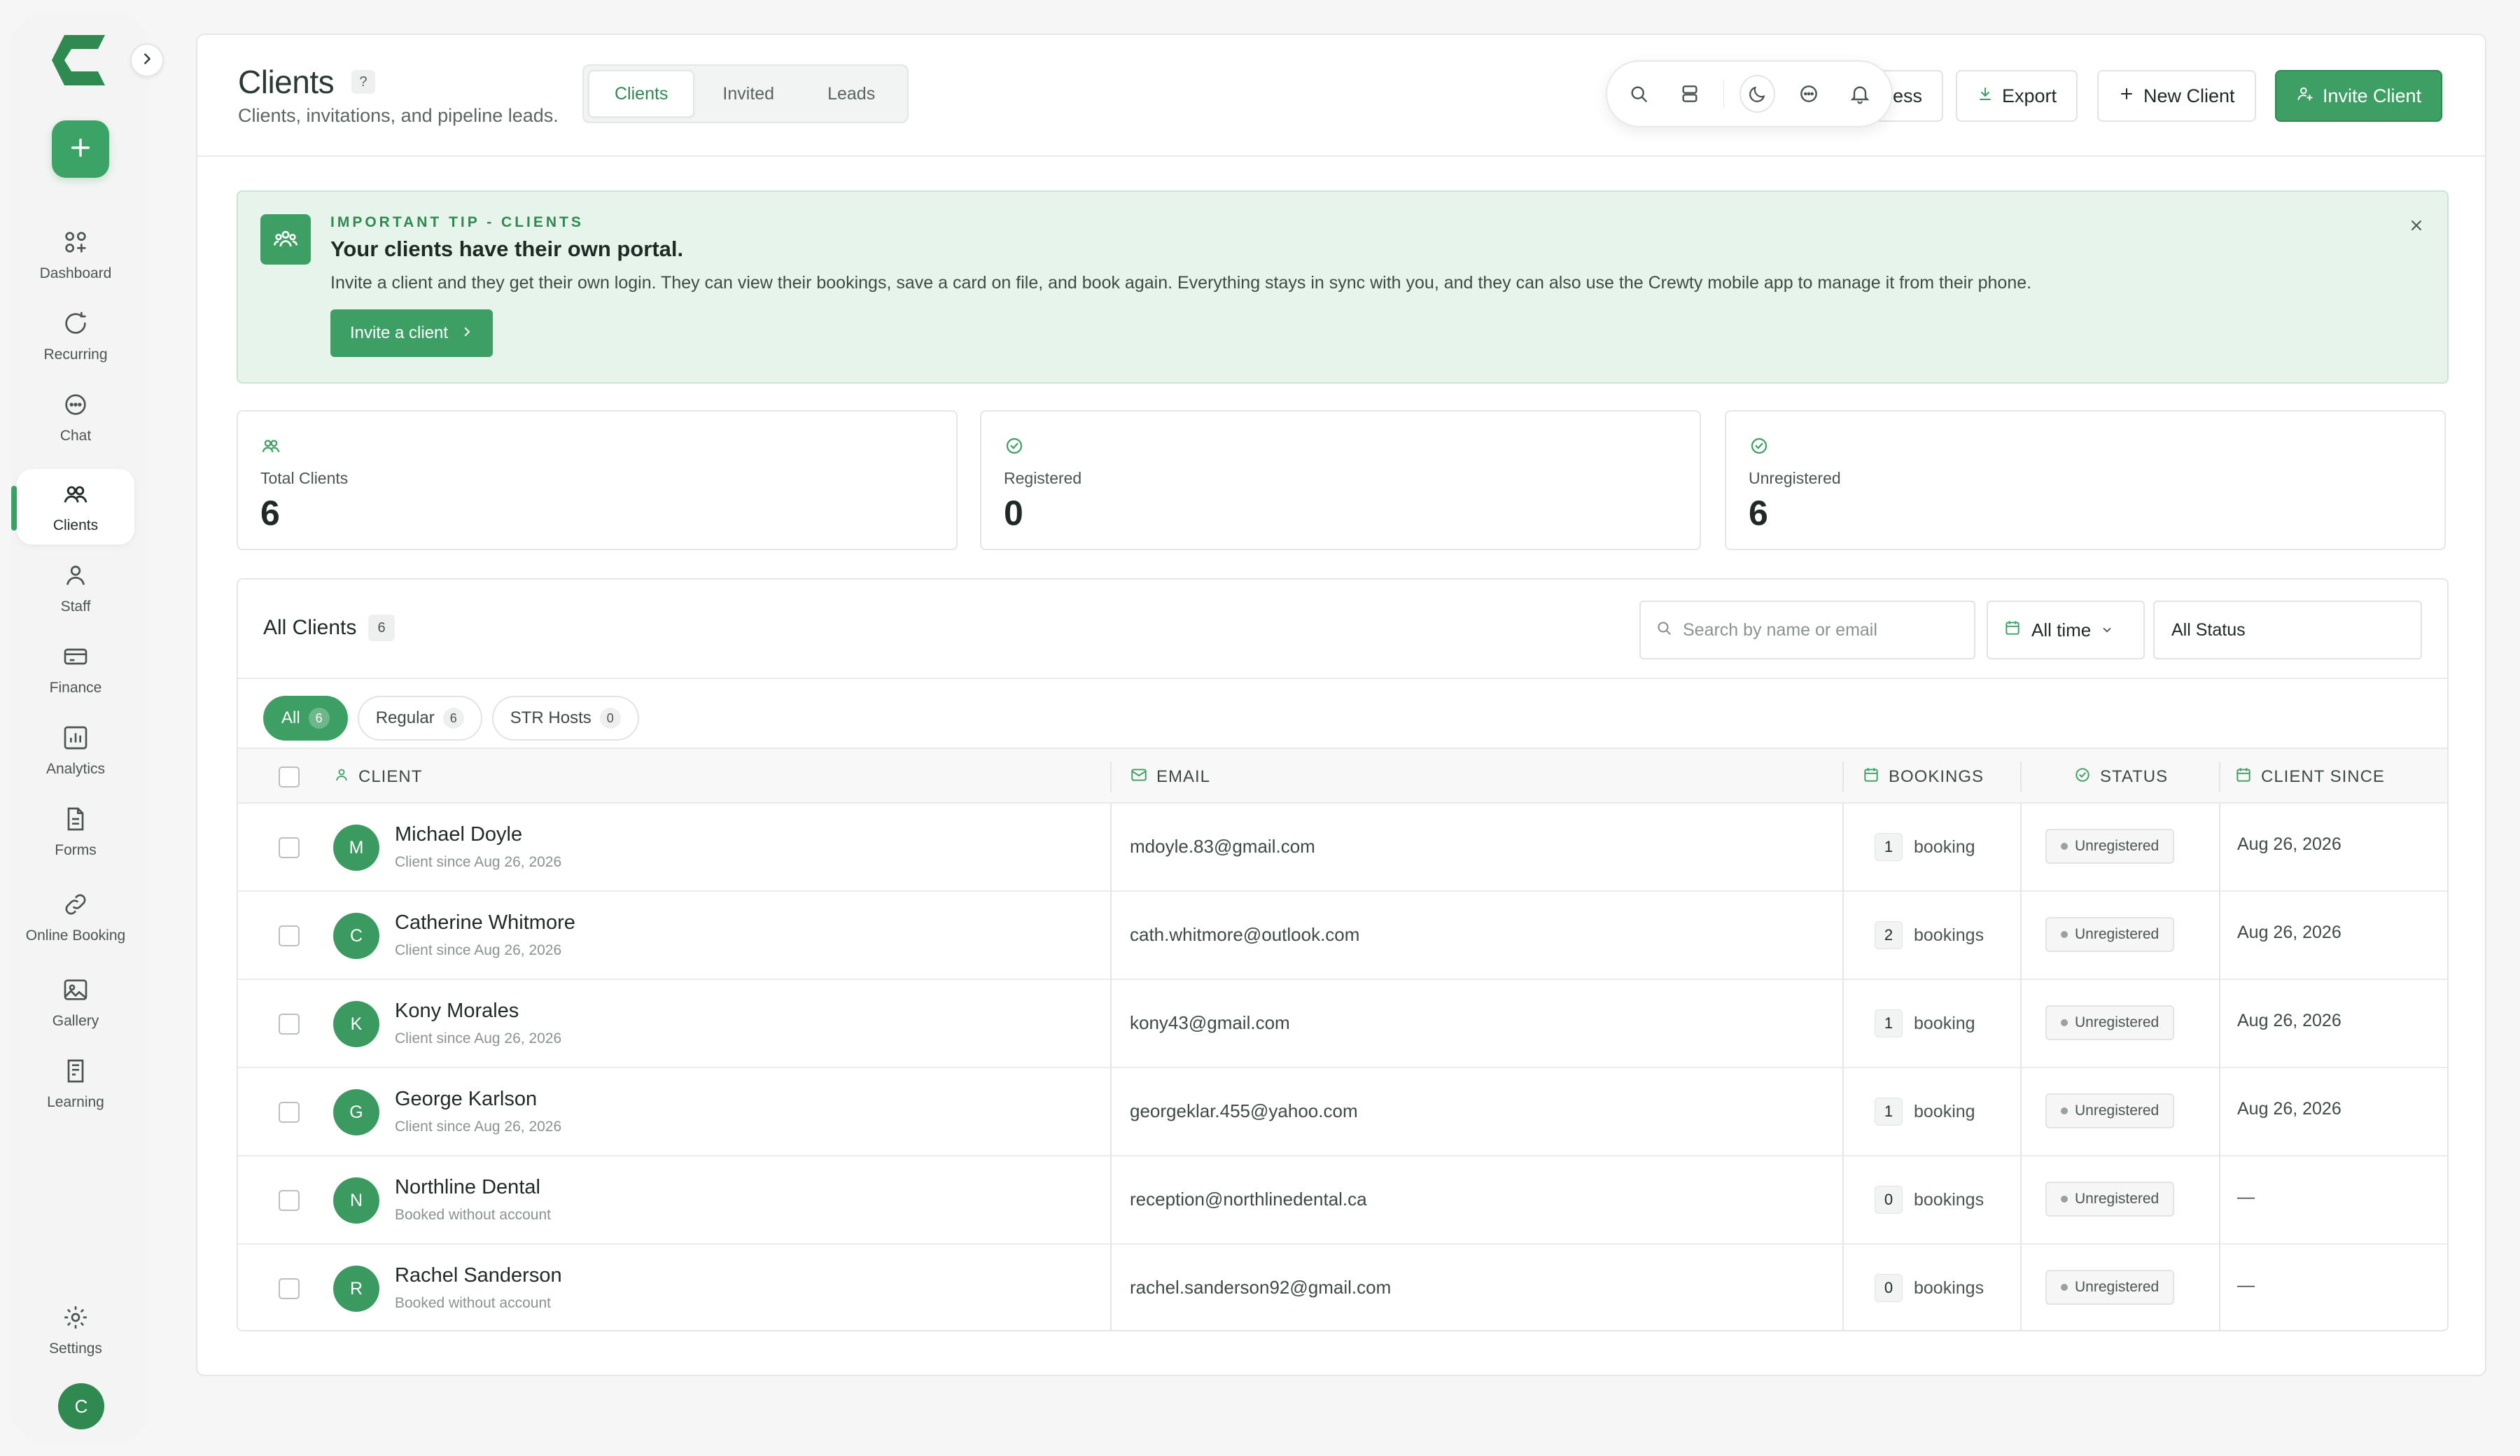  Describe the element at coordinates (2359, 96) in the screenshot. I see `invite-client-button: Invite Client` at that location.